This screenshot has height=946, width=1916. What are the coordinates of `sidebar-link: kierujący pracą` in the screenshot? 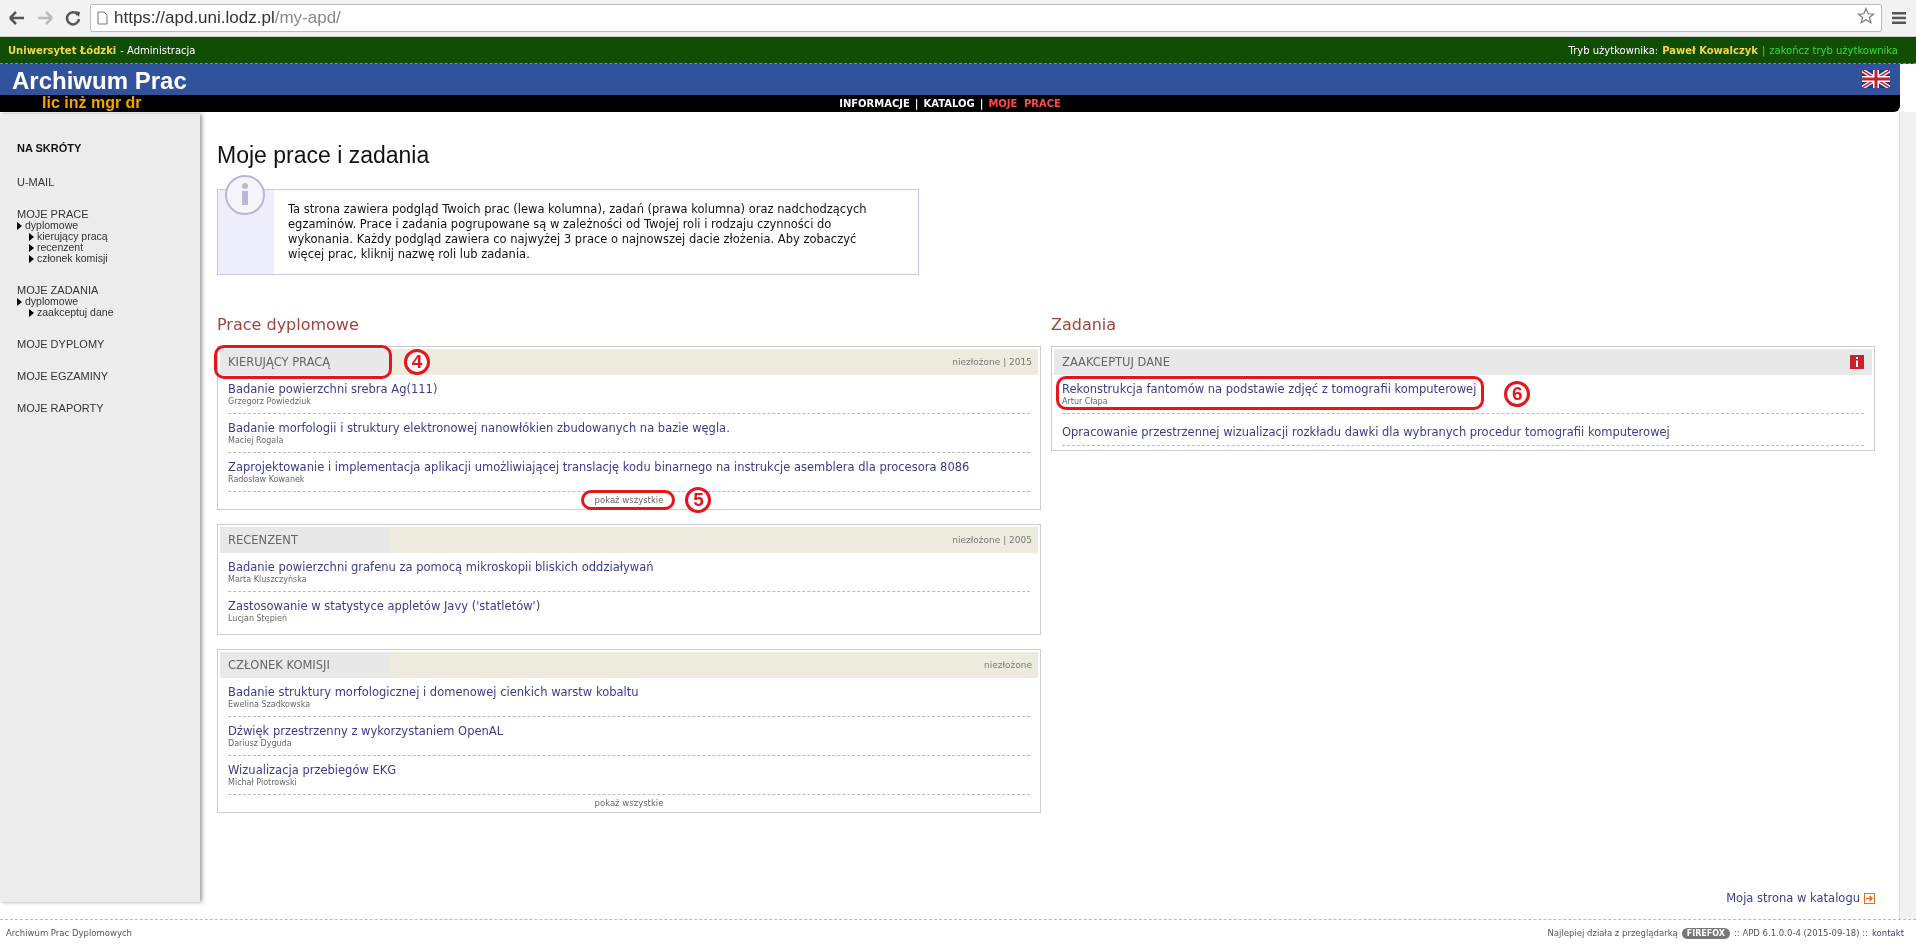 It's located at (114, 236).